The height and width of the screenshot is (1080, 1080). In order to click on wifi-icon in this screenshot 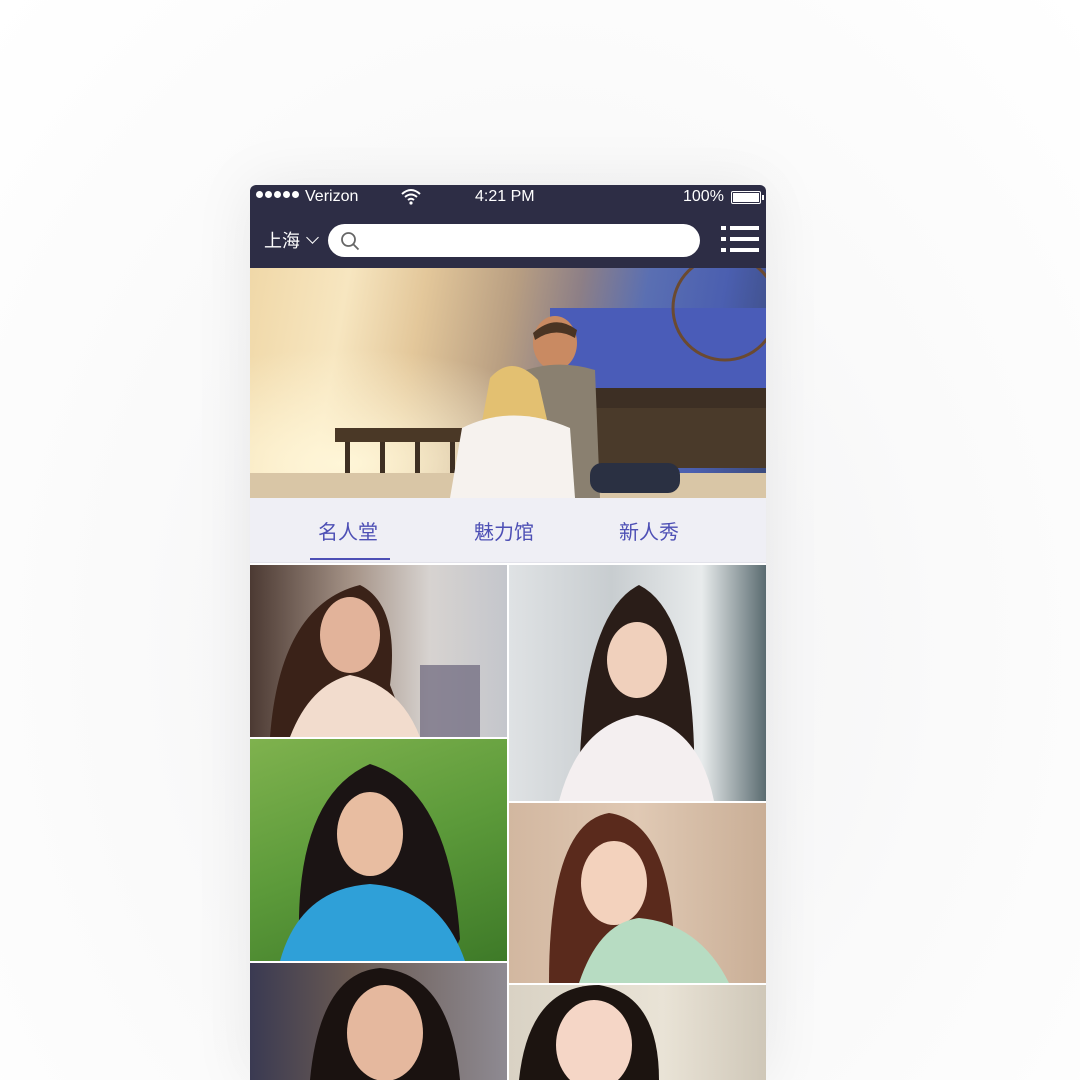, I will do `click(411, 197)`.